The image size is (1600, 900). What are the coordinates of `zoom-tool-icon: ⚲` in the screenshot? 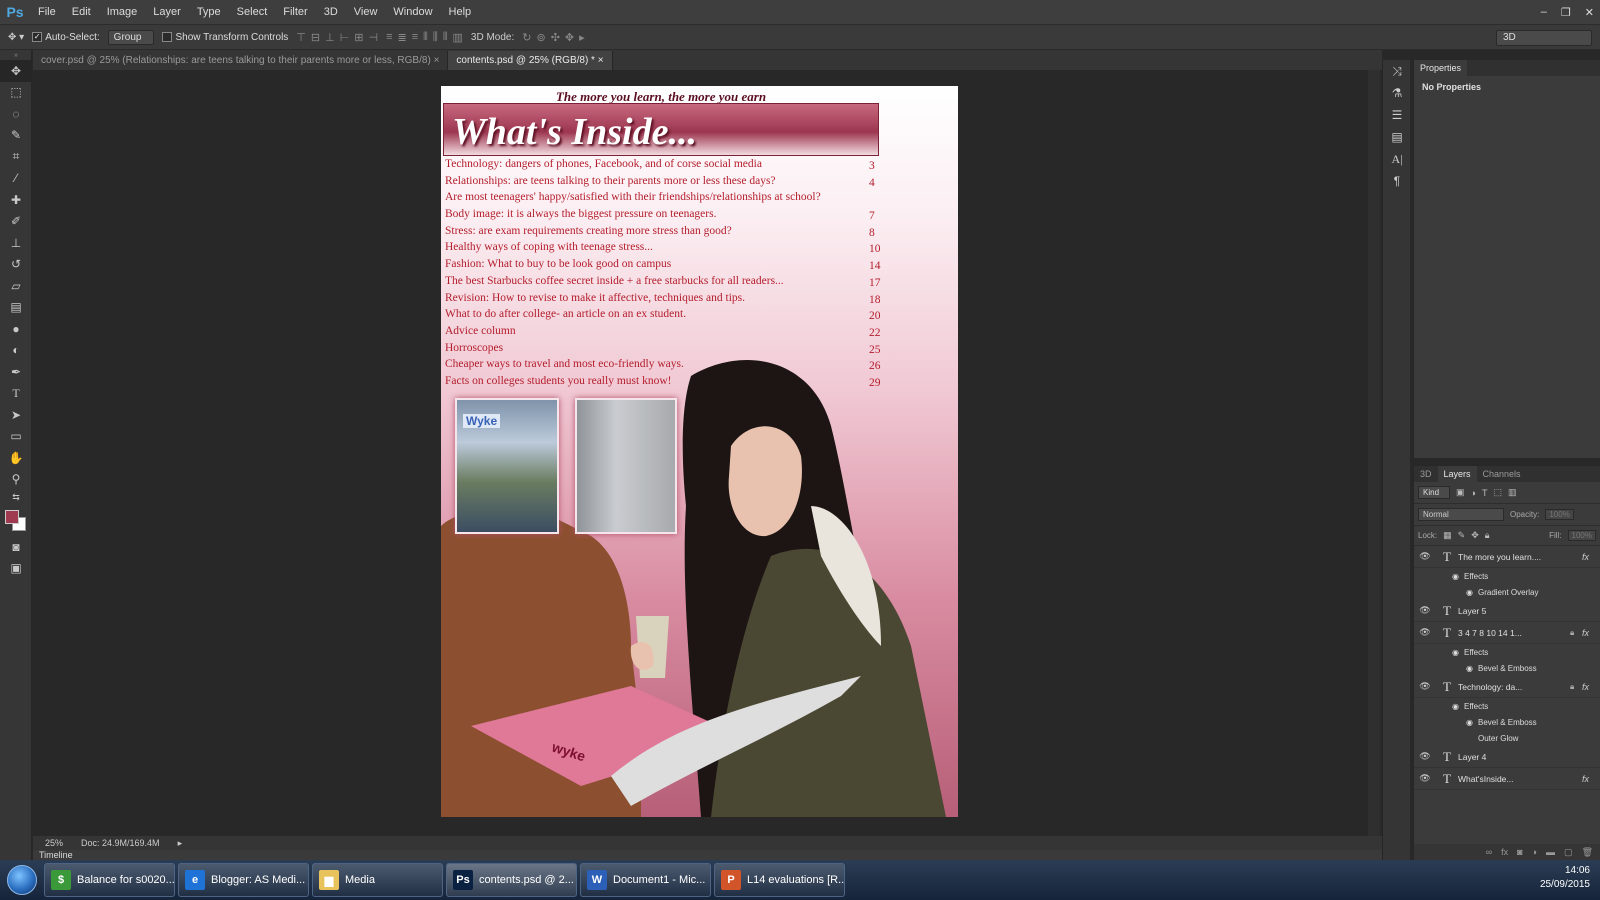 It's located at (16, 480).